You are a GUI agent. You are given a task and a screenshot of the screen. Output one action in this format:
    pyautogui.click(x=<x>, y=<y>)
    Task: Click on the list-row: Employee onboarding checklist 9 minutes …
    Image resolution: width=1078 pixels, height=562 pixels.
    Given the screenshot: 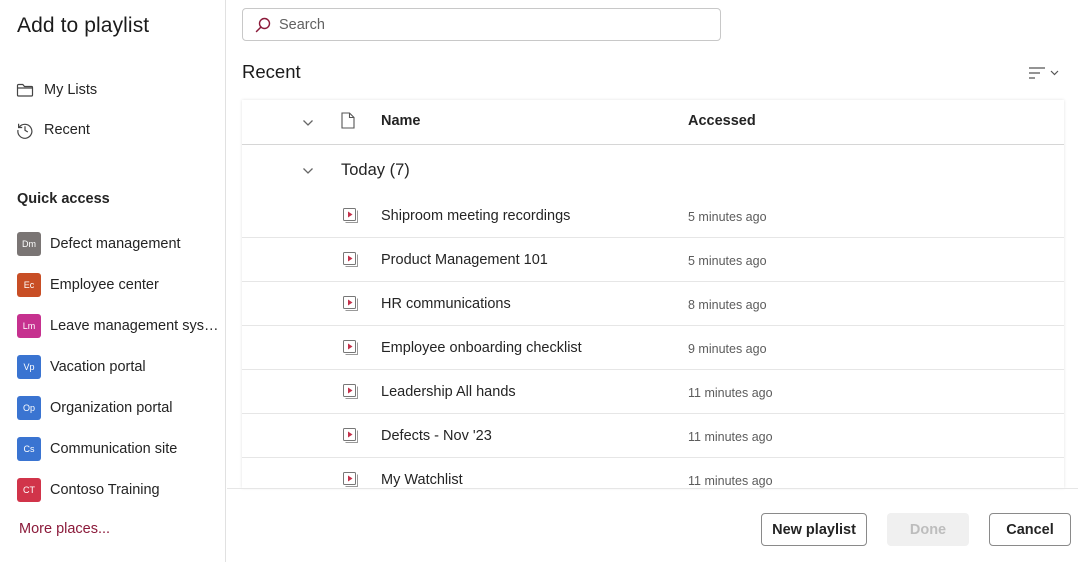 What is the action you would take?
    pyautogui.click(x=653, y=348)
    